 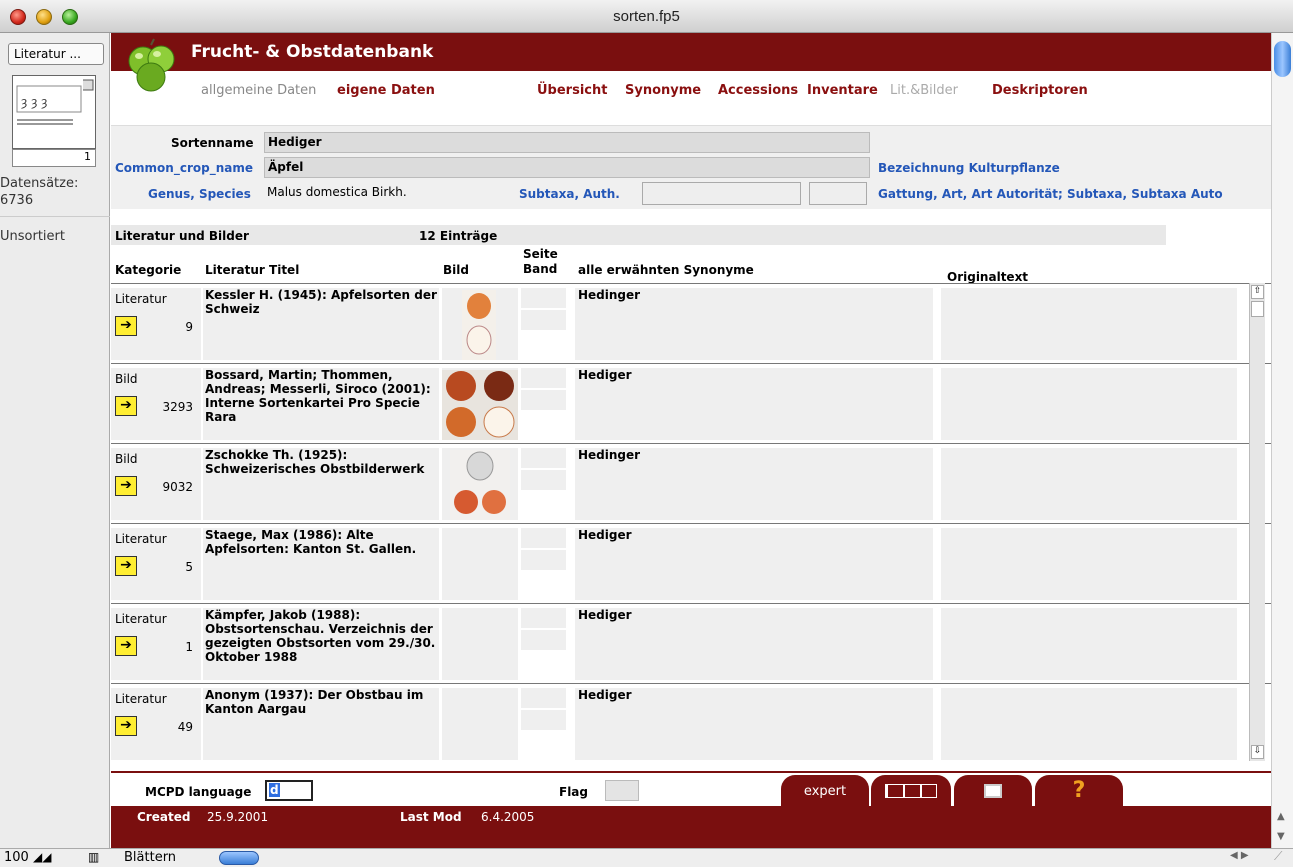 I want to click on nav-accessions: Accessions, so click(x=758, y=90).